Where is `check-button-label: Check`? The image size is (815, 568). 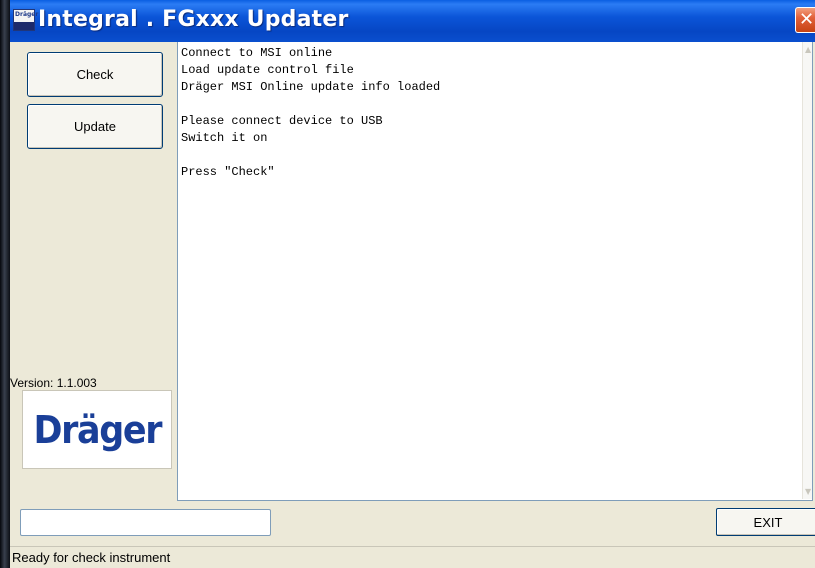 check-button-label: Check is located at coordinates (95, 74).